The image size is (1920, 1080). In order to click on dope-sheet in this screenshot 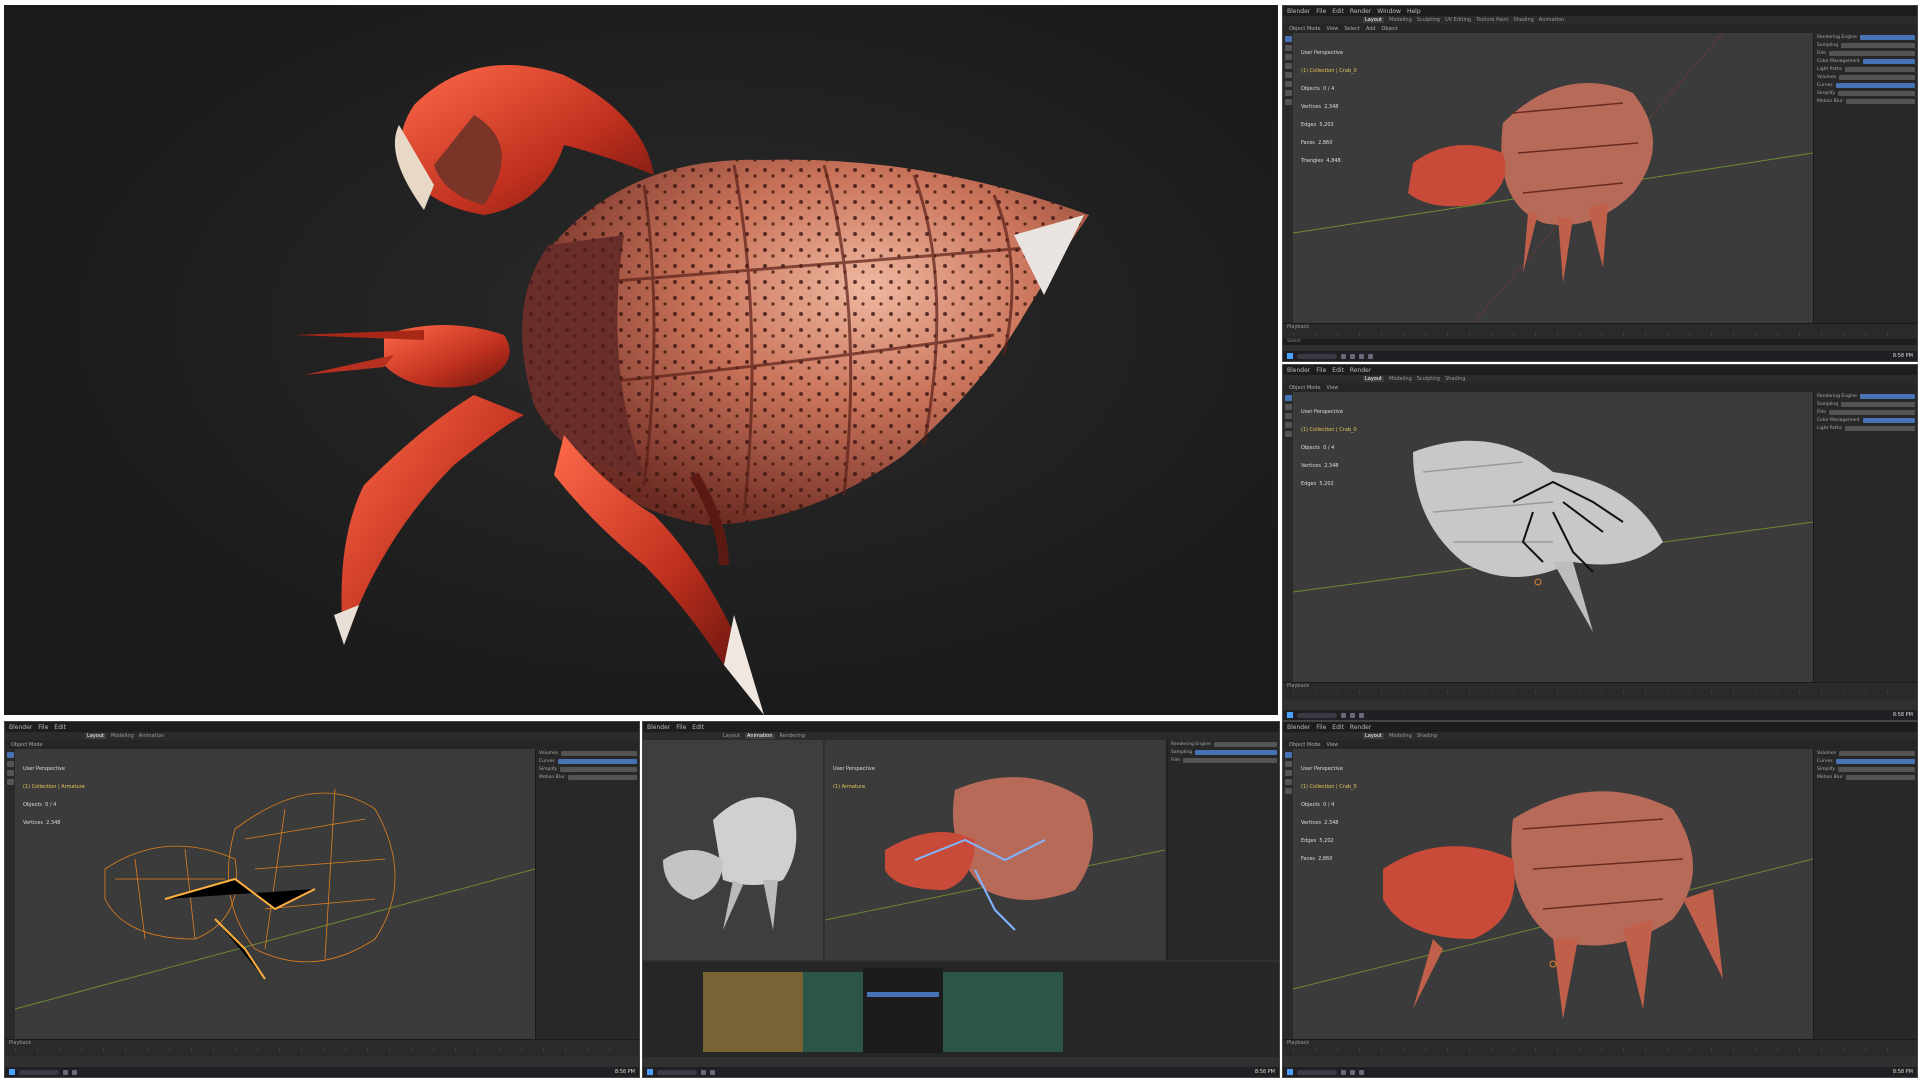, I will do `click(961, 1009)`.